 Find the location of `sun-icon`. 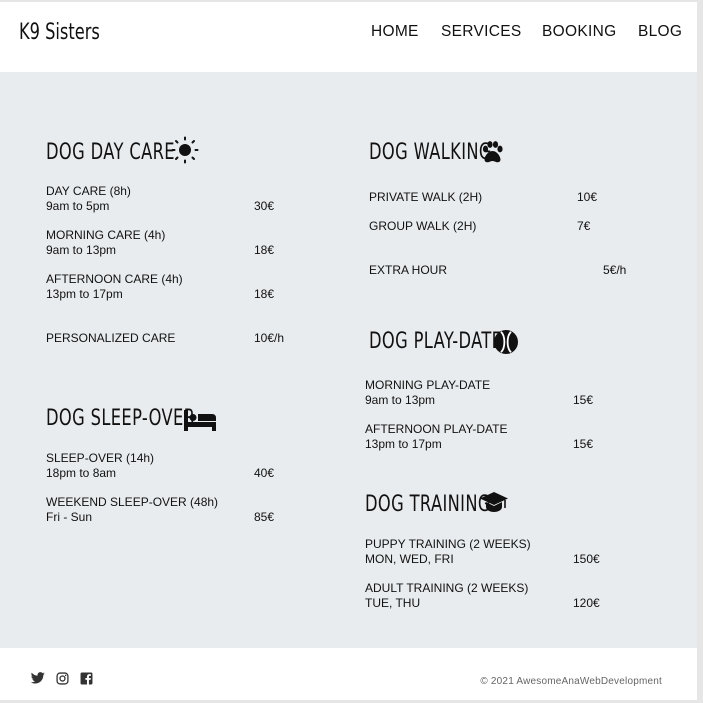

sun-icon is located at coordinates (185, 150).